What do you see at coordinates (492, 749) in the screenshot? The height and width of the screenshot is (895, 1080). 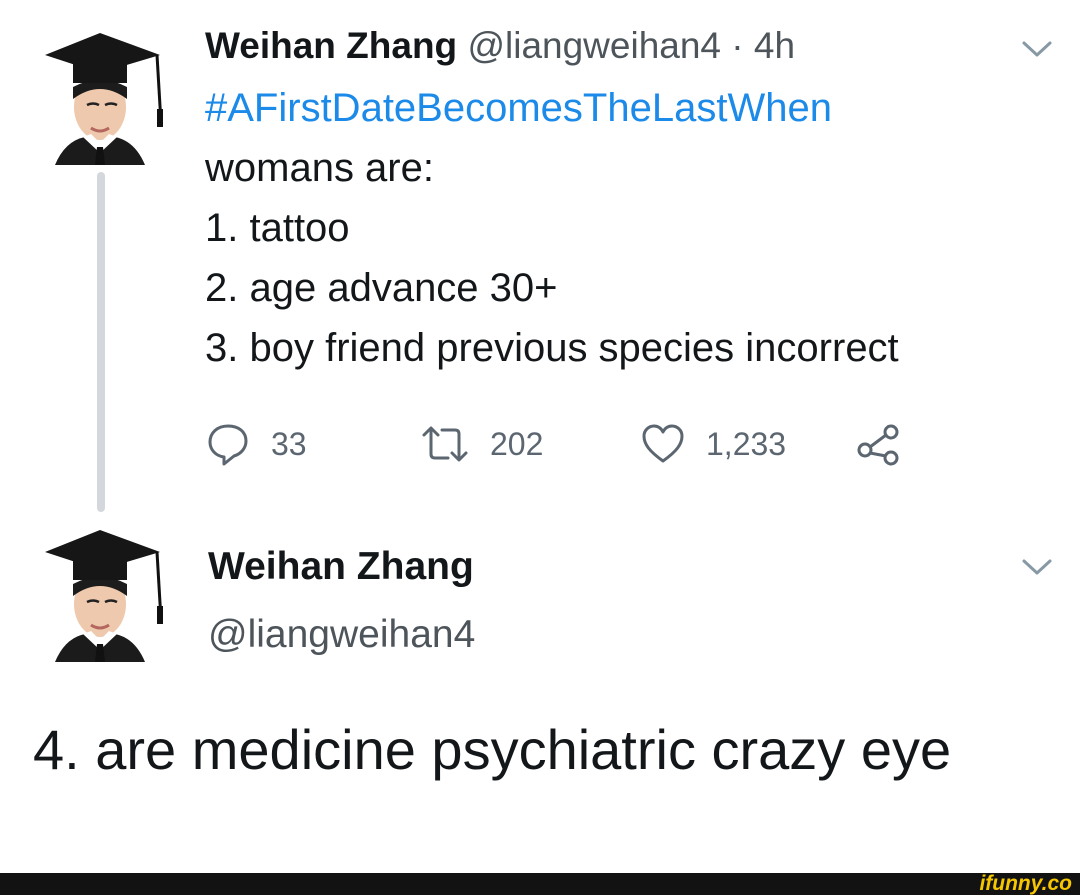 I see `tweet-body: 4. are medicine psychiatric crazy eye` at bounding box center [492, 749].